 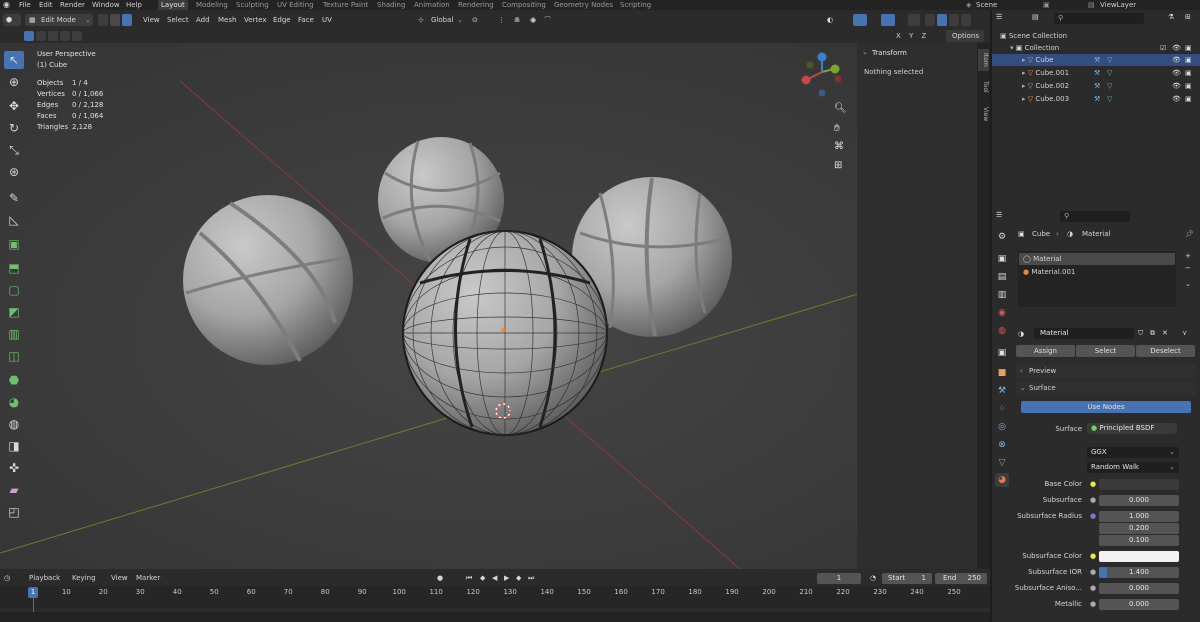 What do you see at coordinates (14, 446) in the screenshot?
I see `edge-slide-tool-icon: ◨` at bounding box center [14, 446].